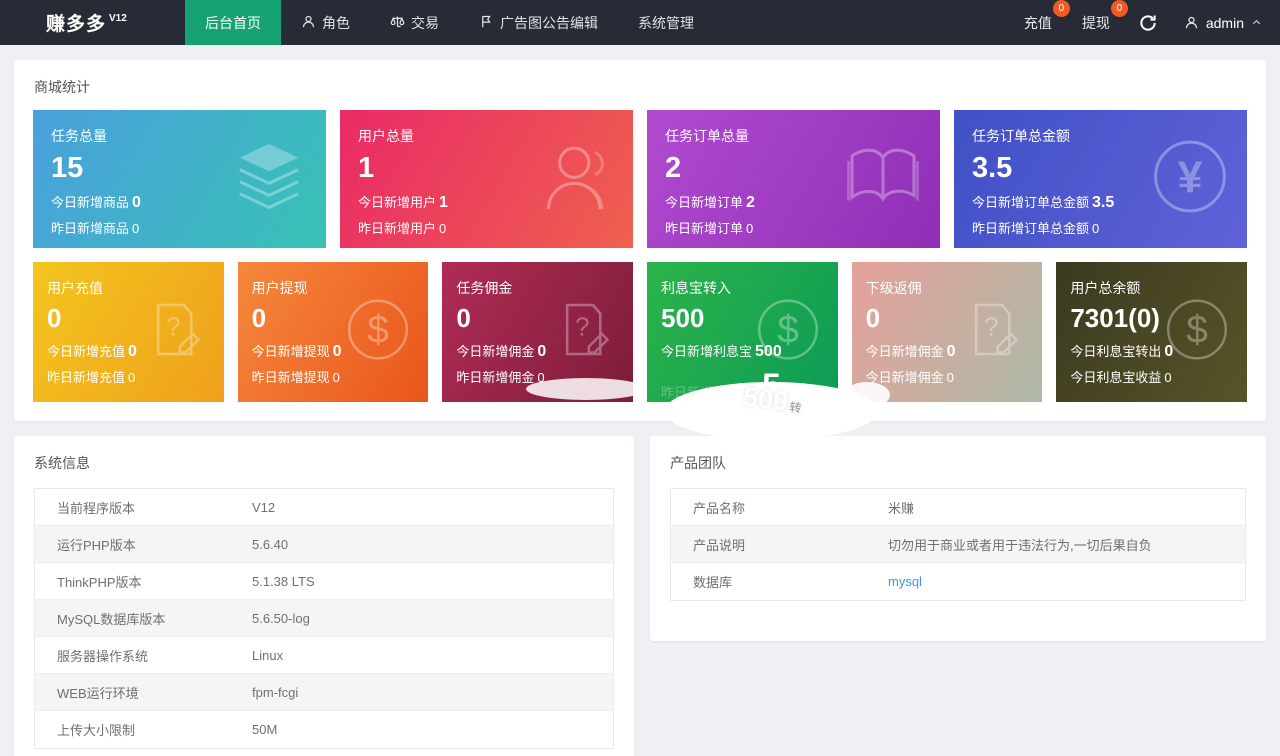 The image size is (1280, 756). Describe the element at coordinates (958, 581) in the screenshot. I see `table-row: 数据库 mysql` at that location.